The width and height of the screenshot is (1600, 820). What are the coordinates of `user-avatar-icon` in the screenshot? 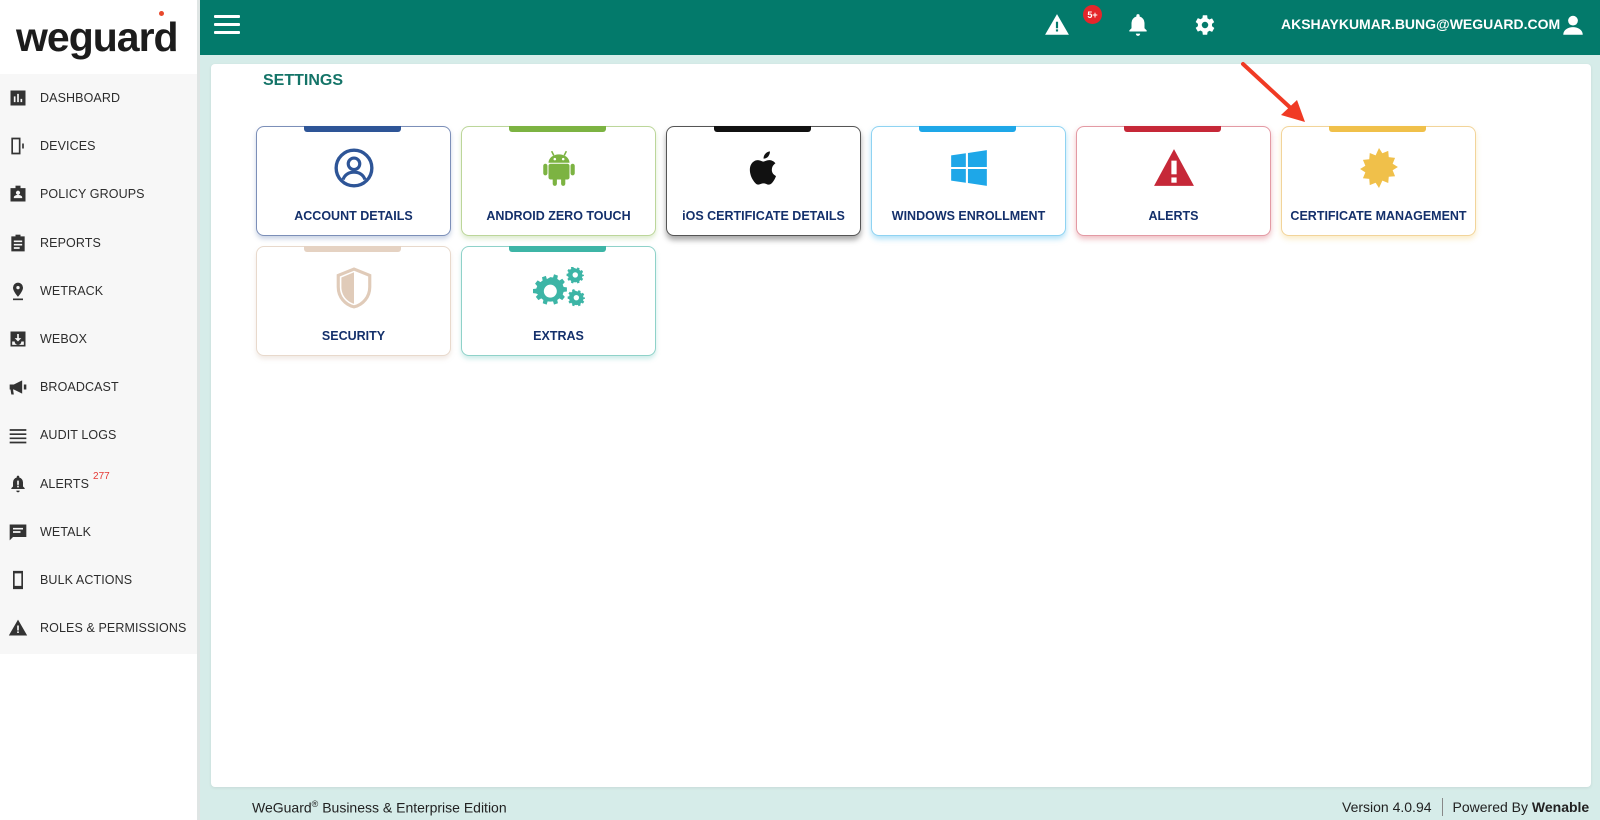 It's located at (1573, 25).